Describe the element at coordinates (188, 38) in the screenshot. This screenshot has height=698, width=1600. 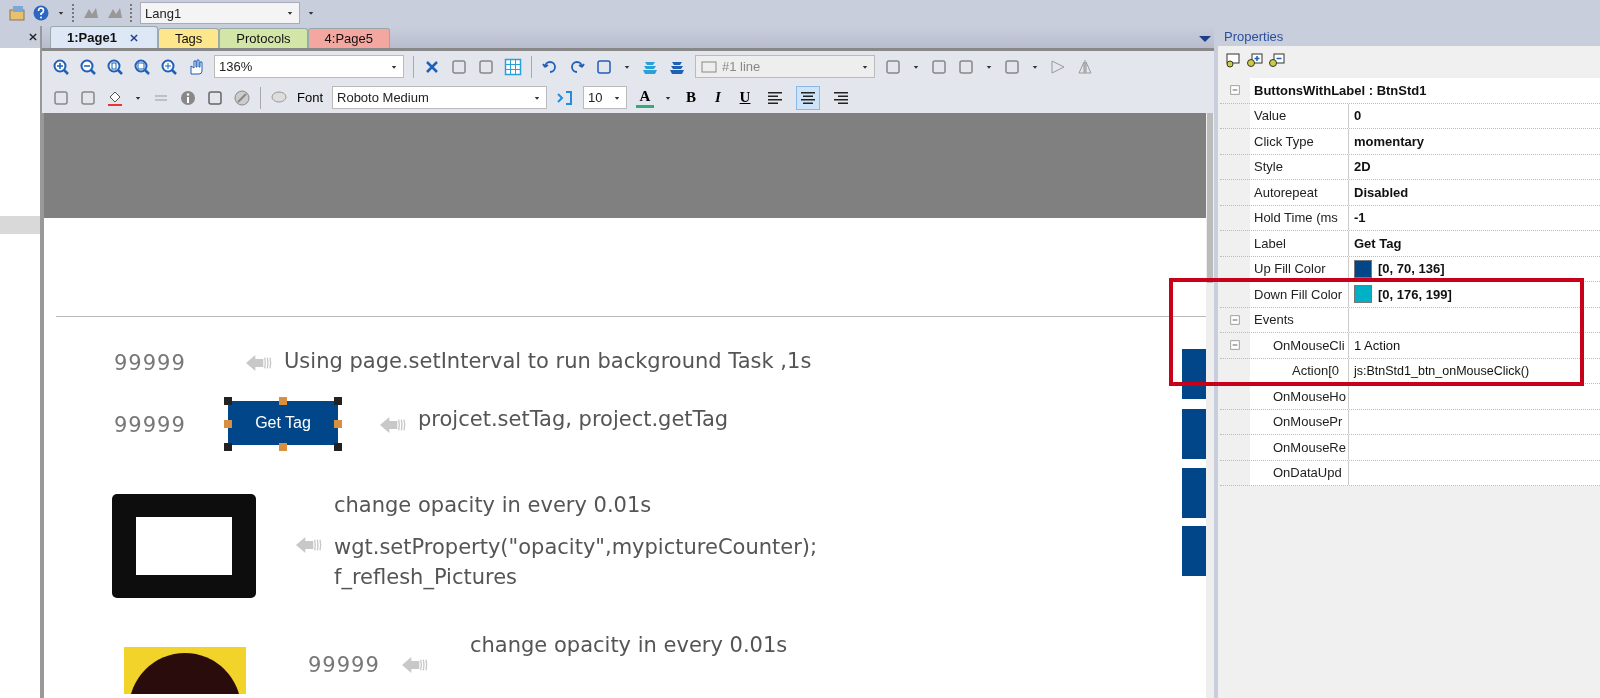
I see `page-tab: Tags` at that location.